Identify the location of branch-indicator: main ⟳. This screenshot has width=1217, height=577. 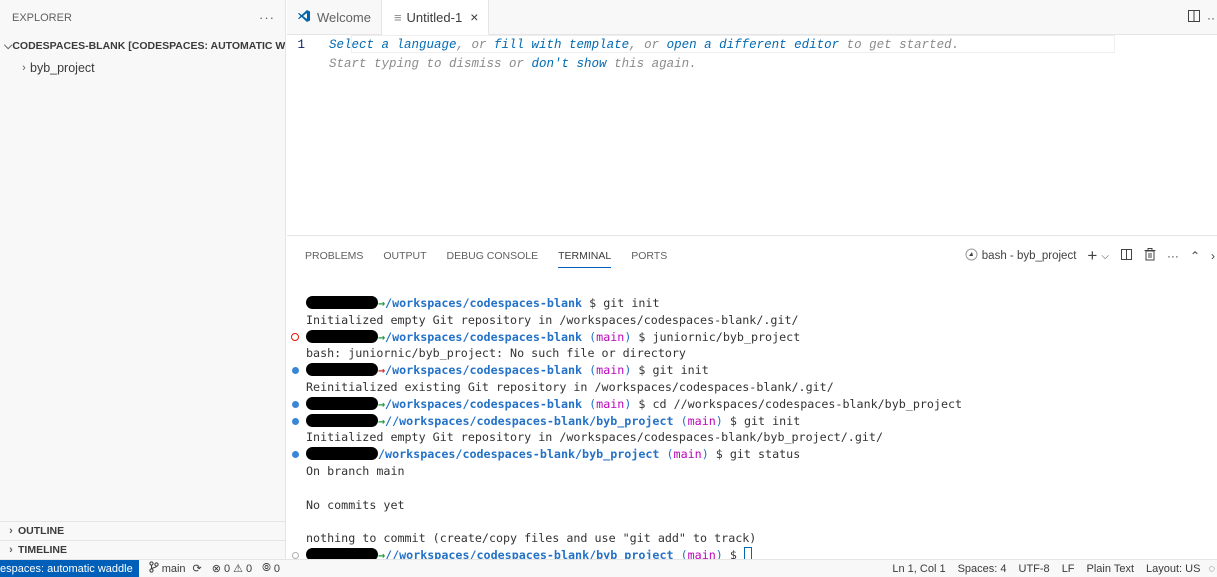
(173, 568).